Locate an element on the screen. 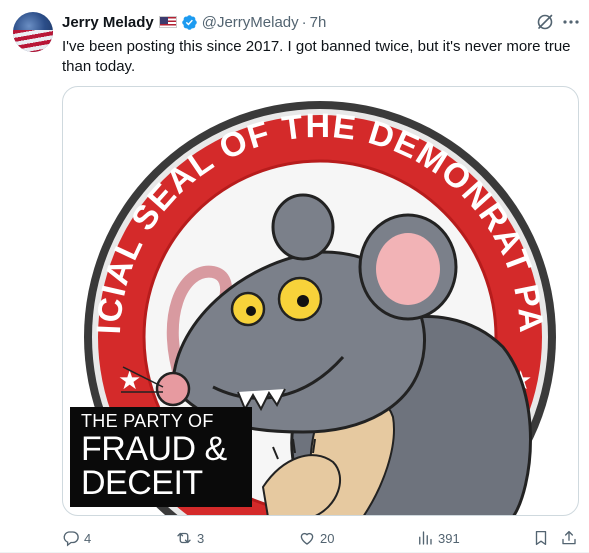  caption-line-3: DECEIT is located at coordinates (142, 483).